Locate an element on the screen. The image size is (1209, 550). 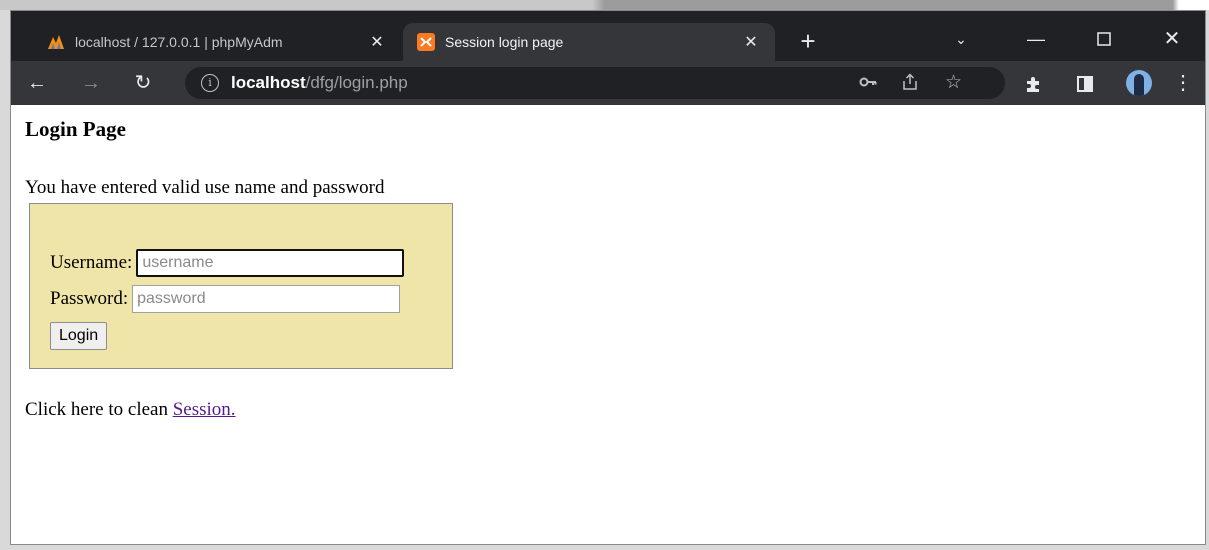
share-icon is located at coordinates (910, 84).